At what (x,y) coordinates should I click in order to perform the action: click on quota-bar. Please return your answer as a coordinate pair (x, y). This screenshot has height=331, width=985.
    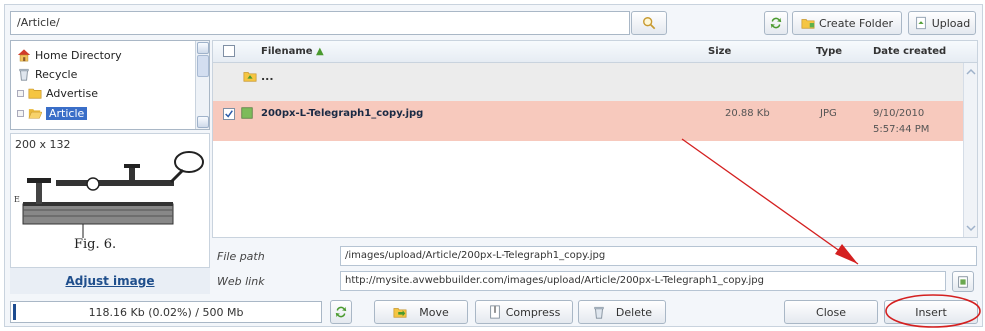
    Looking at the image, I should click on (14, 312).